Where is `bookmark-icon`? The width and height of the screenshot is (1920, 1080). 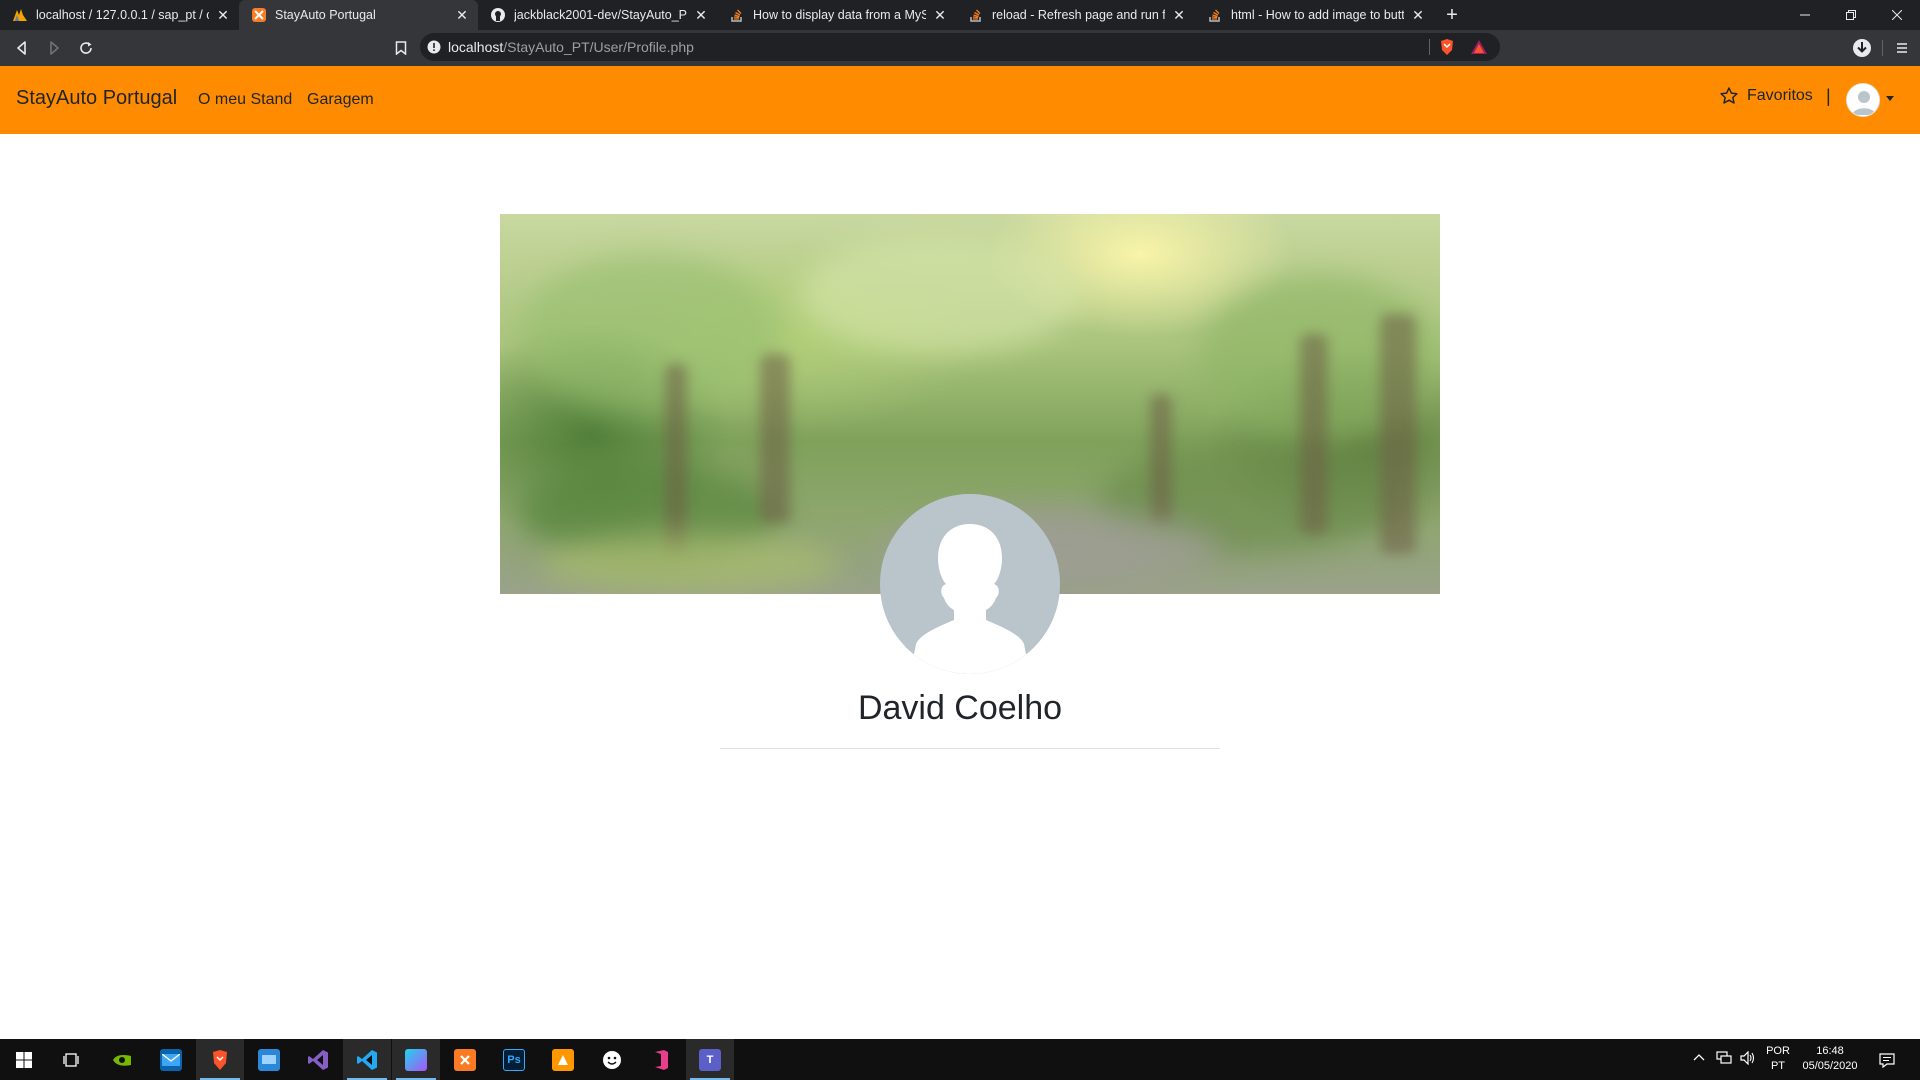
bookmark-icon is located at coordinates (401, 48).